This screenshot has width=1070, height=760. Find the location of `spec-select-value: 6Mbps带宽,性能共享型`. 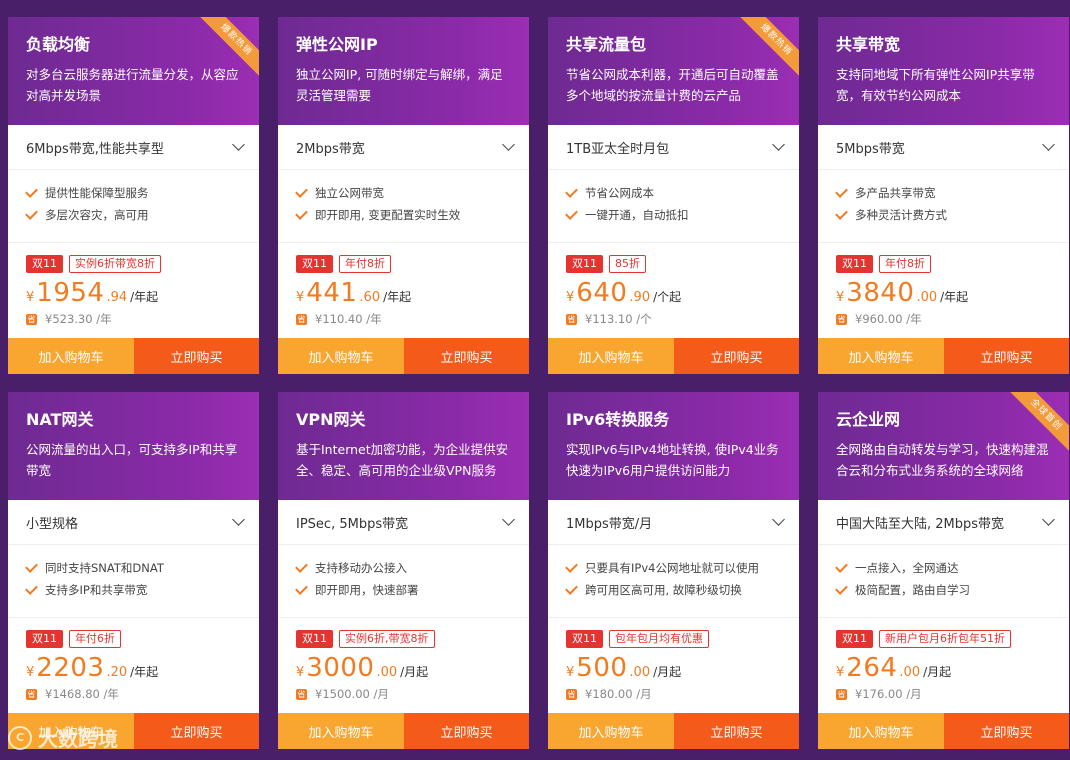

spec-select-value: 6Mbps带宽,性能共享型 is located at coordinates (95, 149).